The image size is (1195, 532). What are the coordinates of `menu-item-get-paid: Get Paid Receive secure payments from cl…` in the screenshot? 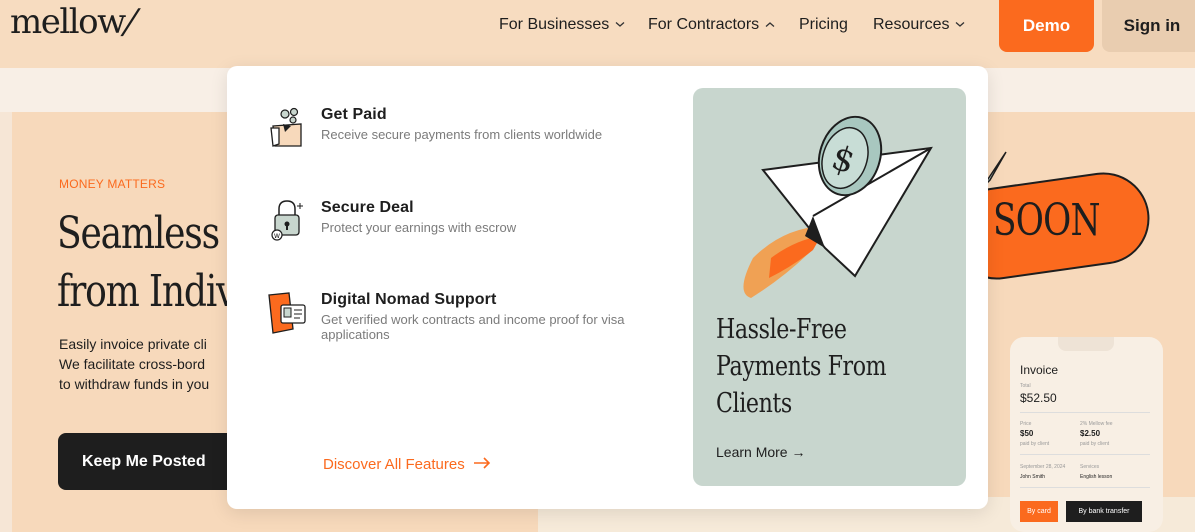 It's located at (464, 128).